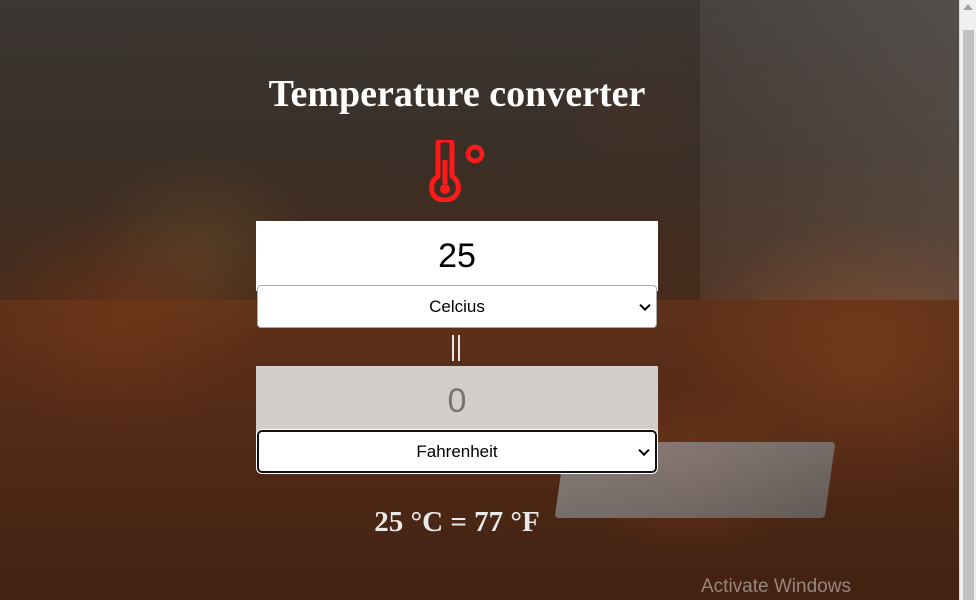  What do you see at coordinates (830, 150) in the screenshot?
I see `background-window` at bounding box center [830, 150].